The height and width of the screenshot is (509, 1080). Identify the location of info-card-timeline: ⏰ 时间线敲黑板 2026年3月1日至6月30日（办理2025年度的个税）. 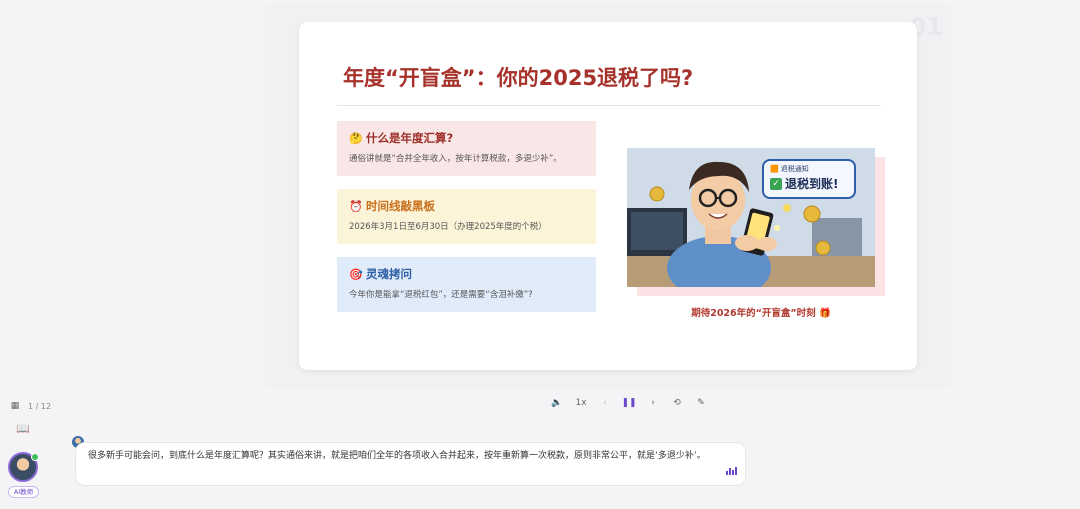
(466, 216).